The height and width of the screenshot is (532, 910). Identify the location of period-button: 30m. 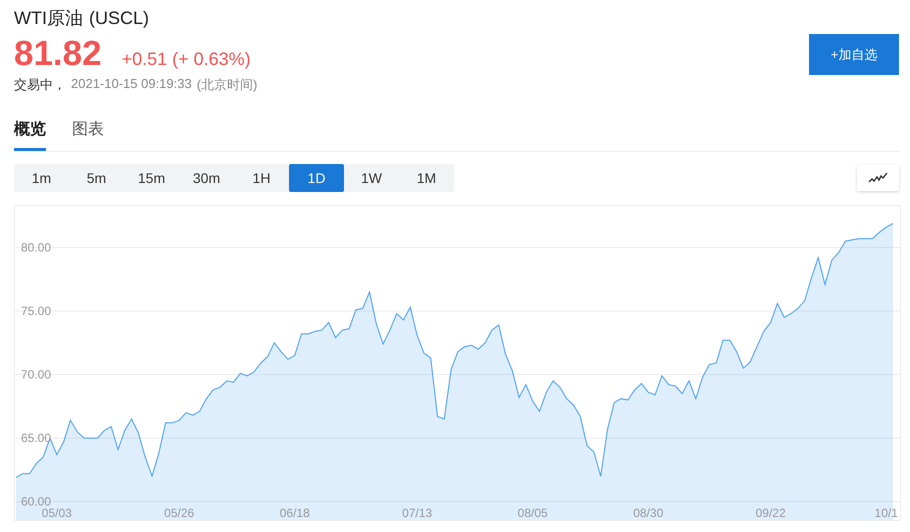
(206, 178).